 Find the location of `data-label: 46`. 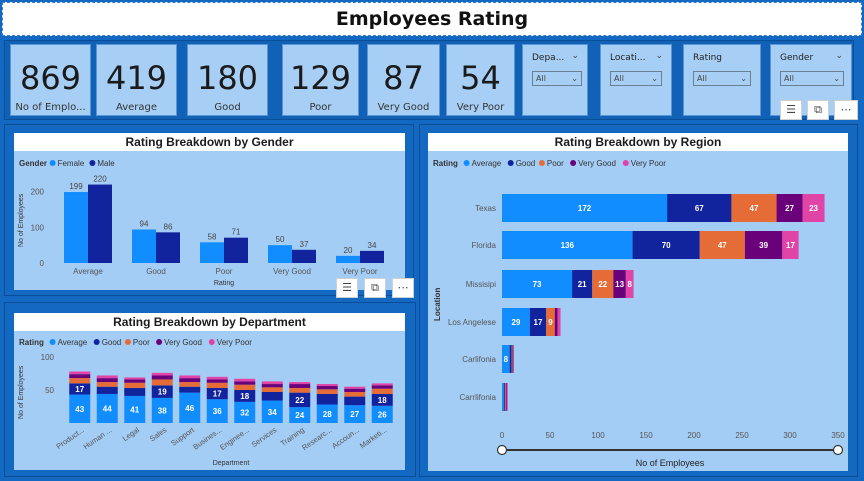

data-label: 46 is located at coordinates (189, 408).